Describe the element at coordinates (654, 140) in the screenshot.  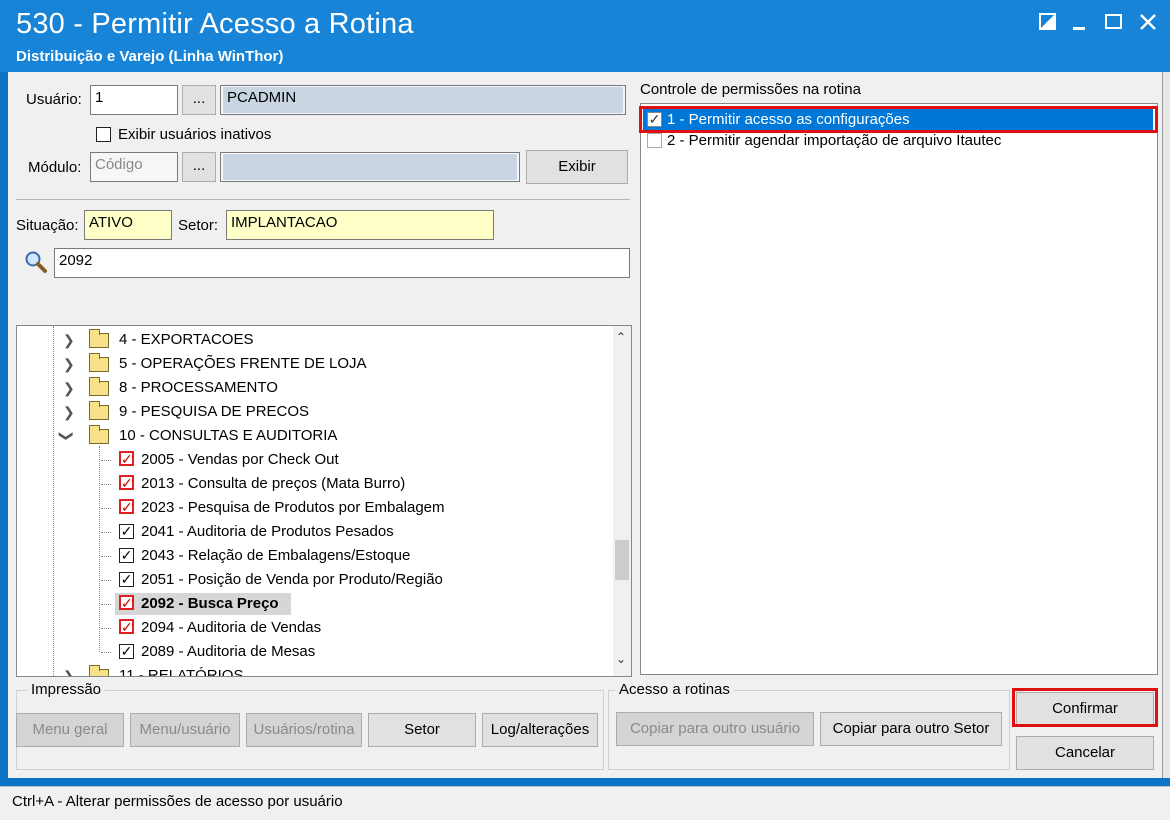
I see `permission-checkbox` at that location.